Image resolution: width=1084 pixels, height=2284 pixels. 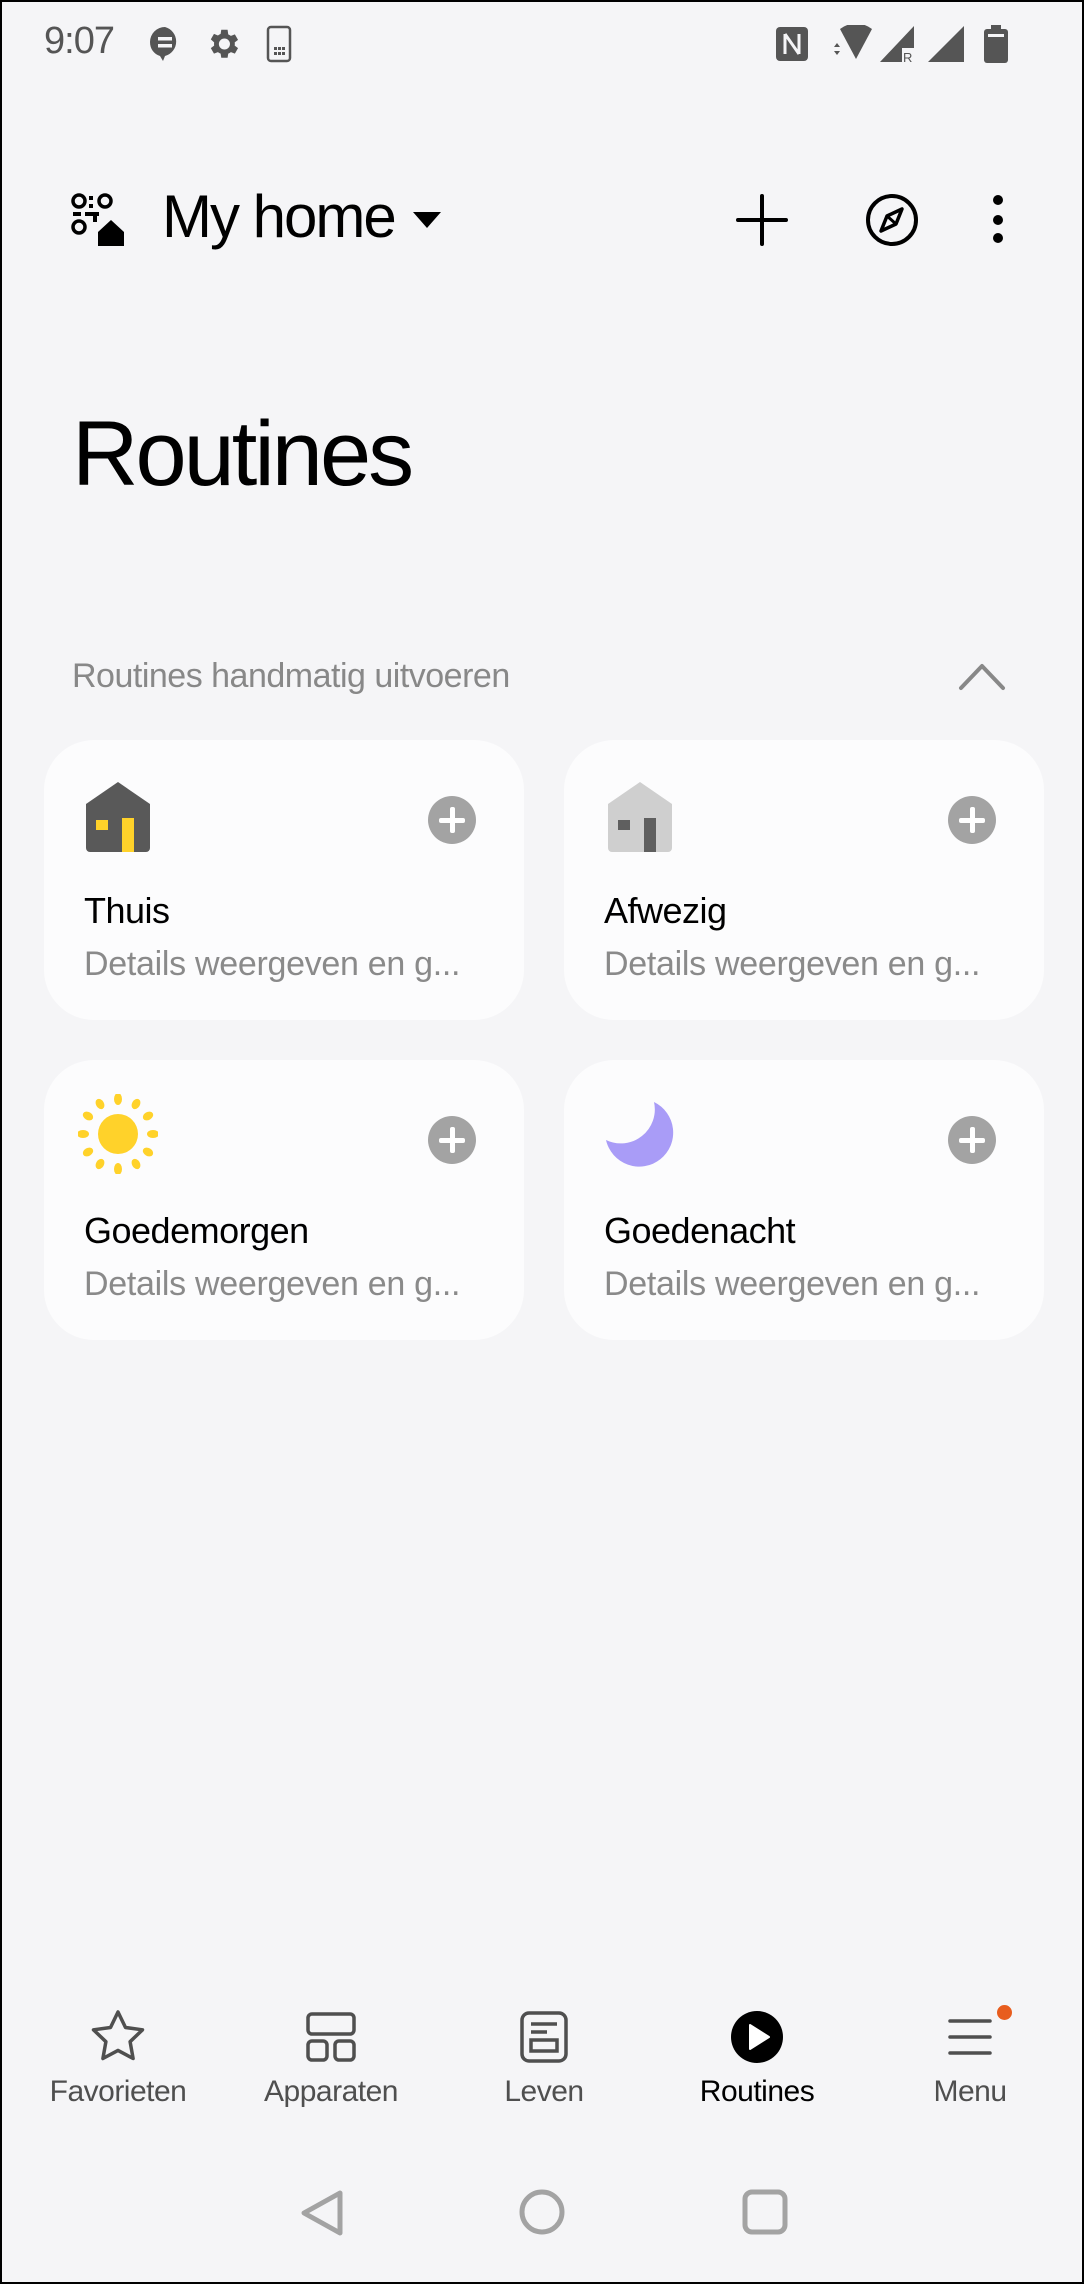 I want to click on section-label: Routines handmatig uitvoeren, so click(x=291, y=676).